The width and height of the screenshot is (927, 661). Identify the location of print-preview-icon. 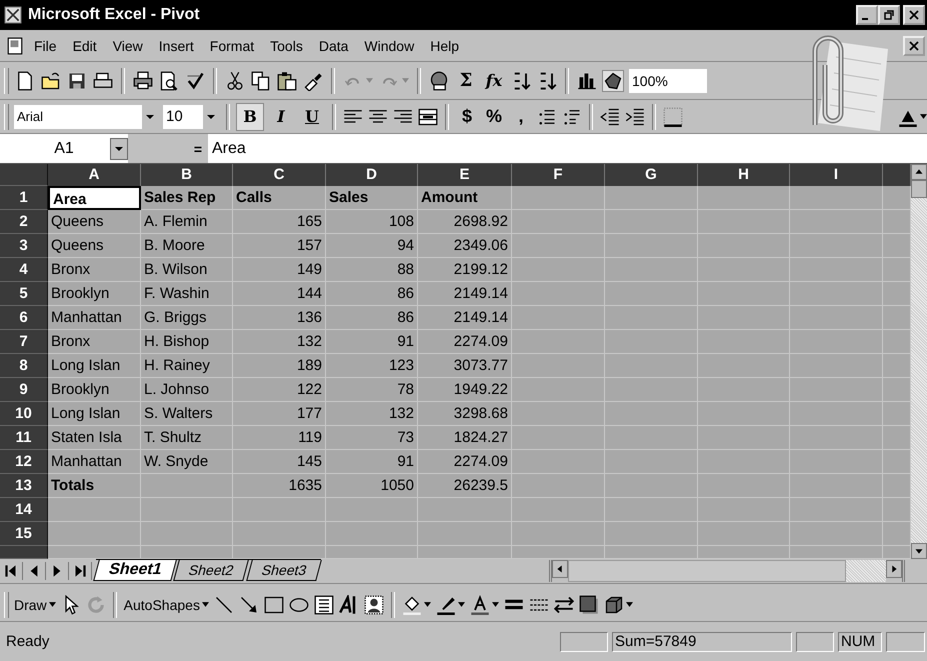
(169, 80).